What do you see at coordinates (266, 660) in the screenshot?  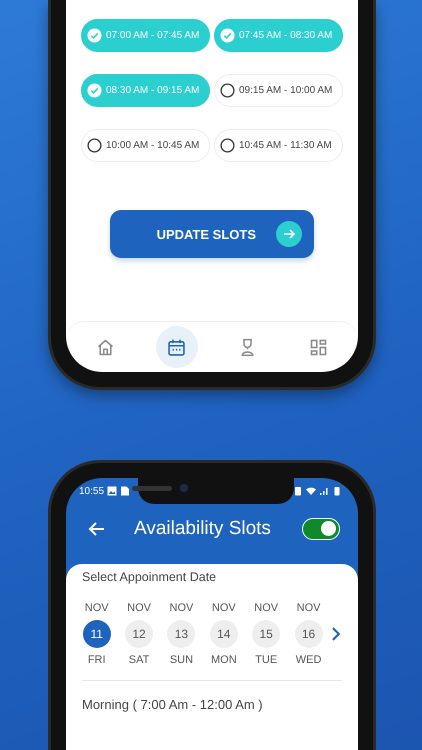 I see `weekday-label: TUE` at bounding box center [266, 660].